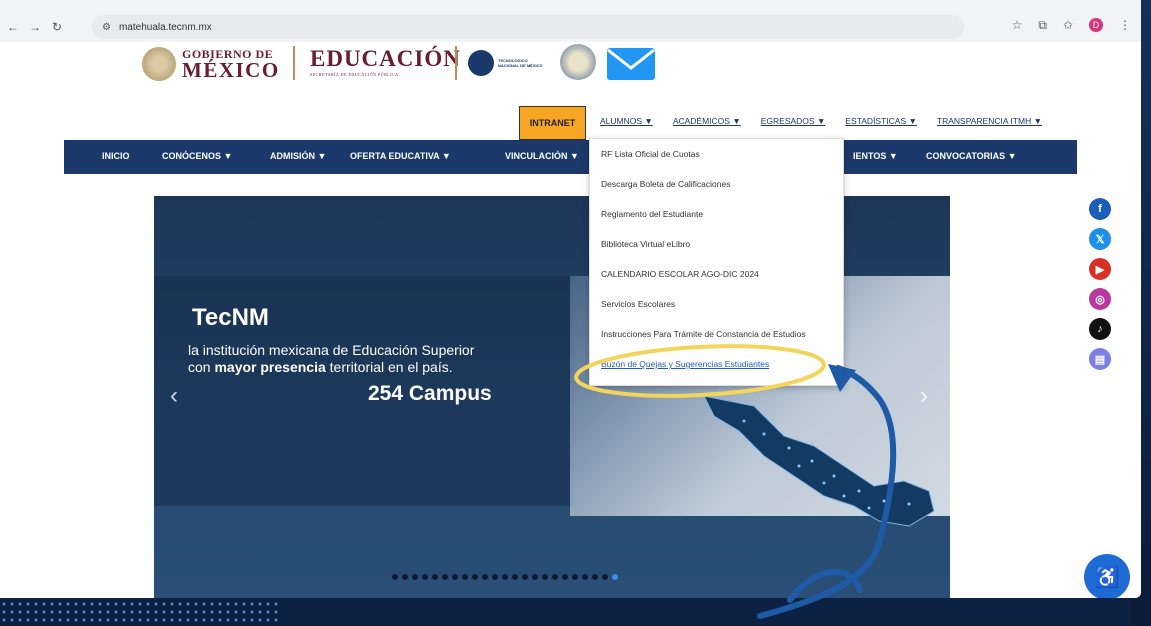 Image resolution: width=1151 pixels, height=626 pixels. I want to click on forward-arrow-icon: →, so click(35, 27).